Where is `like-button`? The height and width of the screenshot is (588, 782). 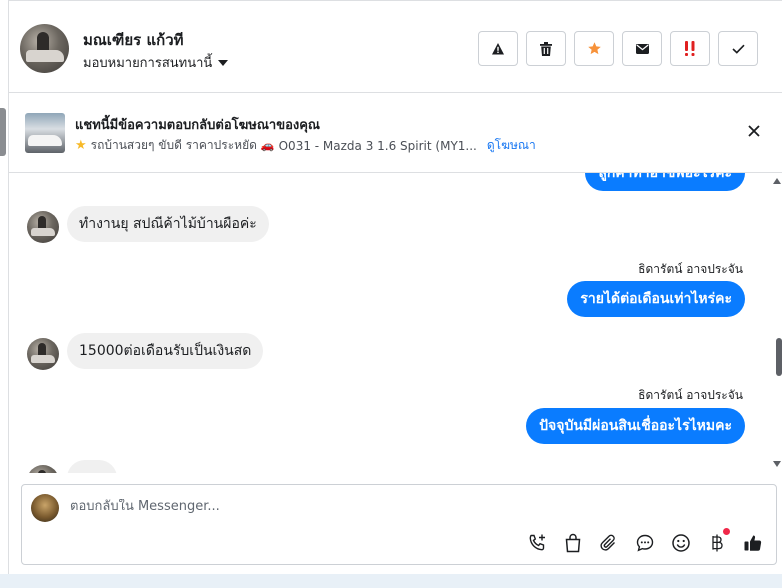 like-button is located at coordinates (752, 542).